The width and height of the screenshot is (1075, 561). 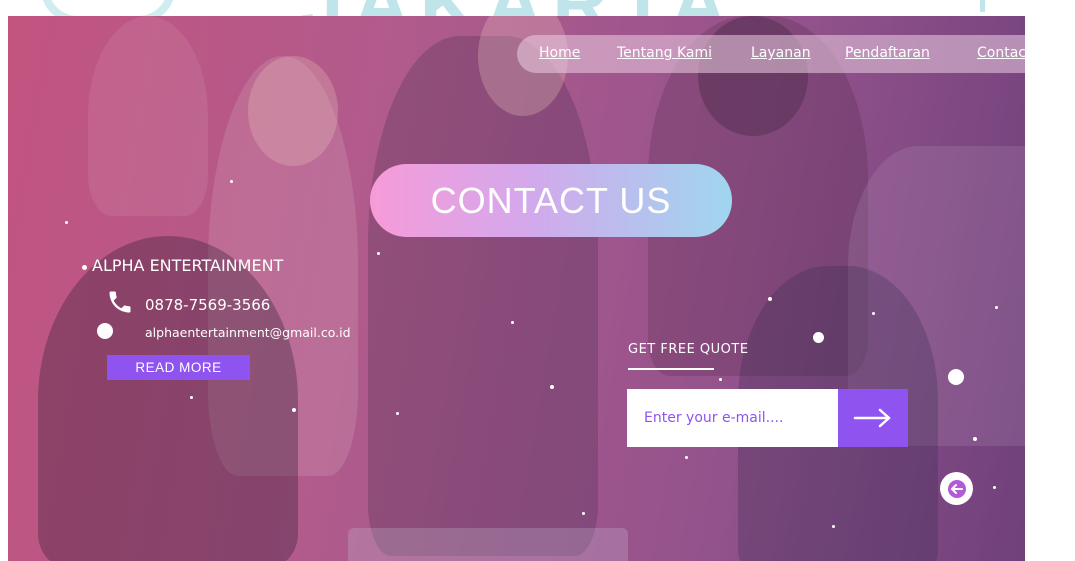 What do you see at coordinates (781, 53) in the screenshot?
I see `nav-layanan-link: Layanan` at bounding box center [781, 53].